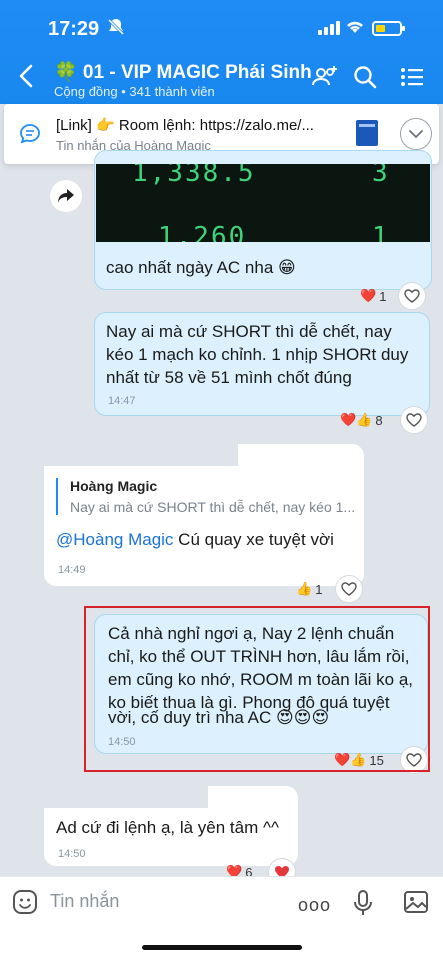  Describe the element at coordinates (25, 902) in the screenshot. I see `emoji-sticker-button` at that location.